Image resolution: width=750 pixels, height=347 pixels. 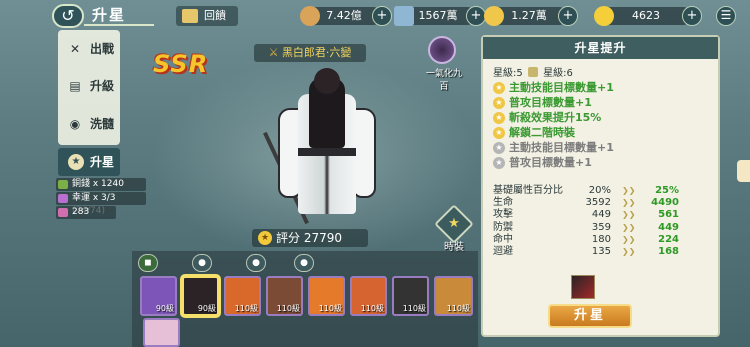 I want to click on stat-name: 命中, so click(x=503, y=239).